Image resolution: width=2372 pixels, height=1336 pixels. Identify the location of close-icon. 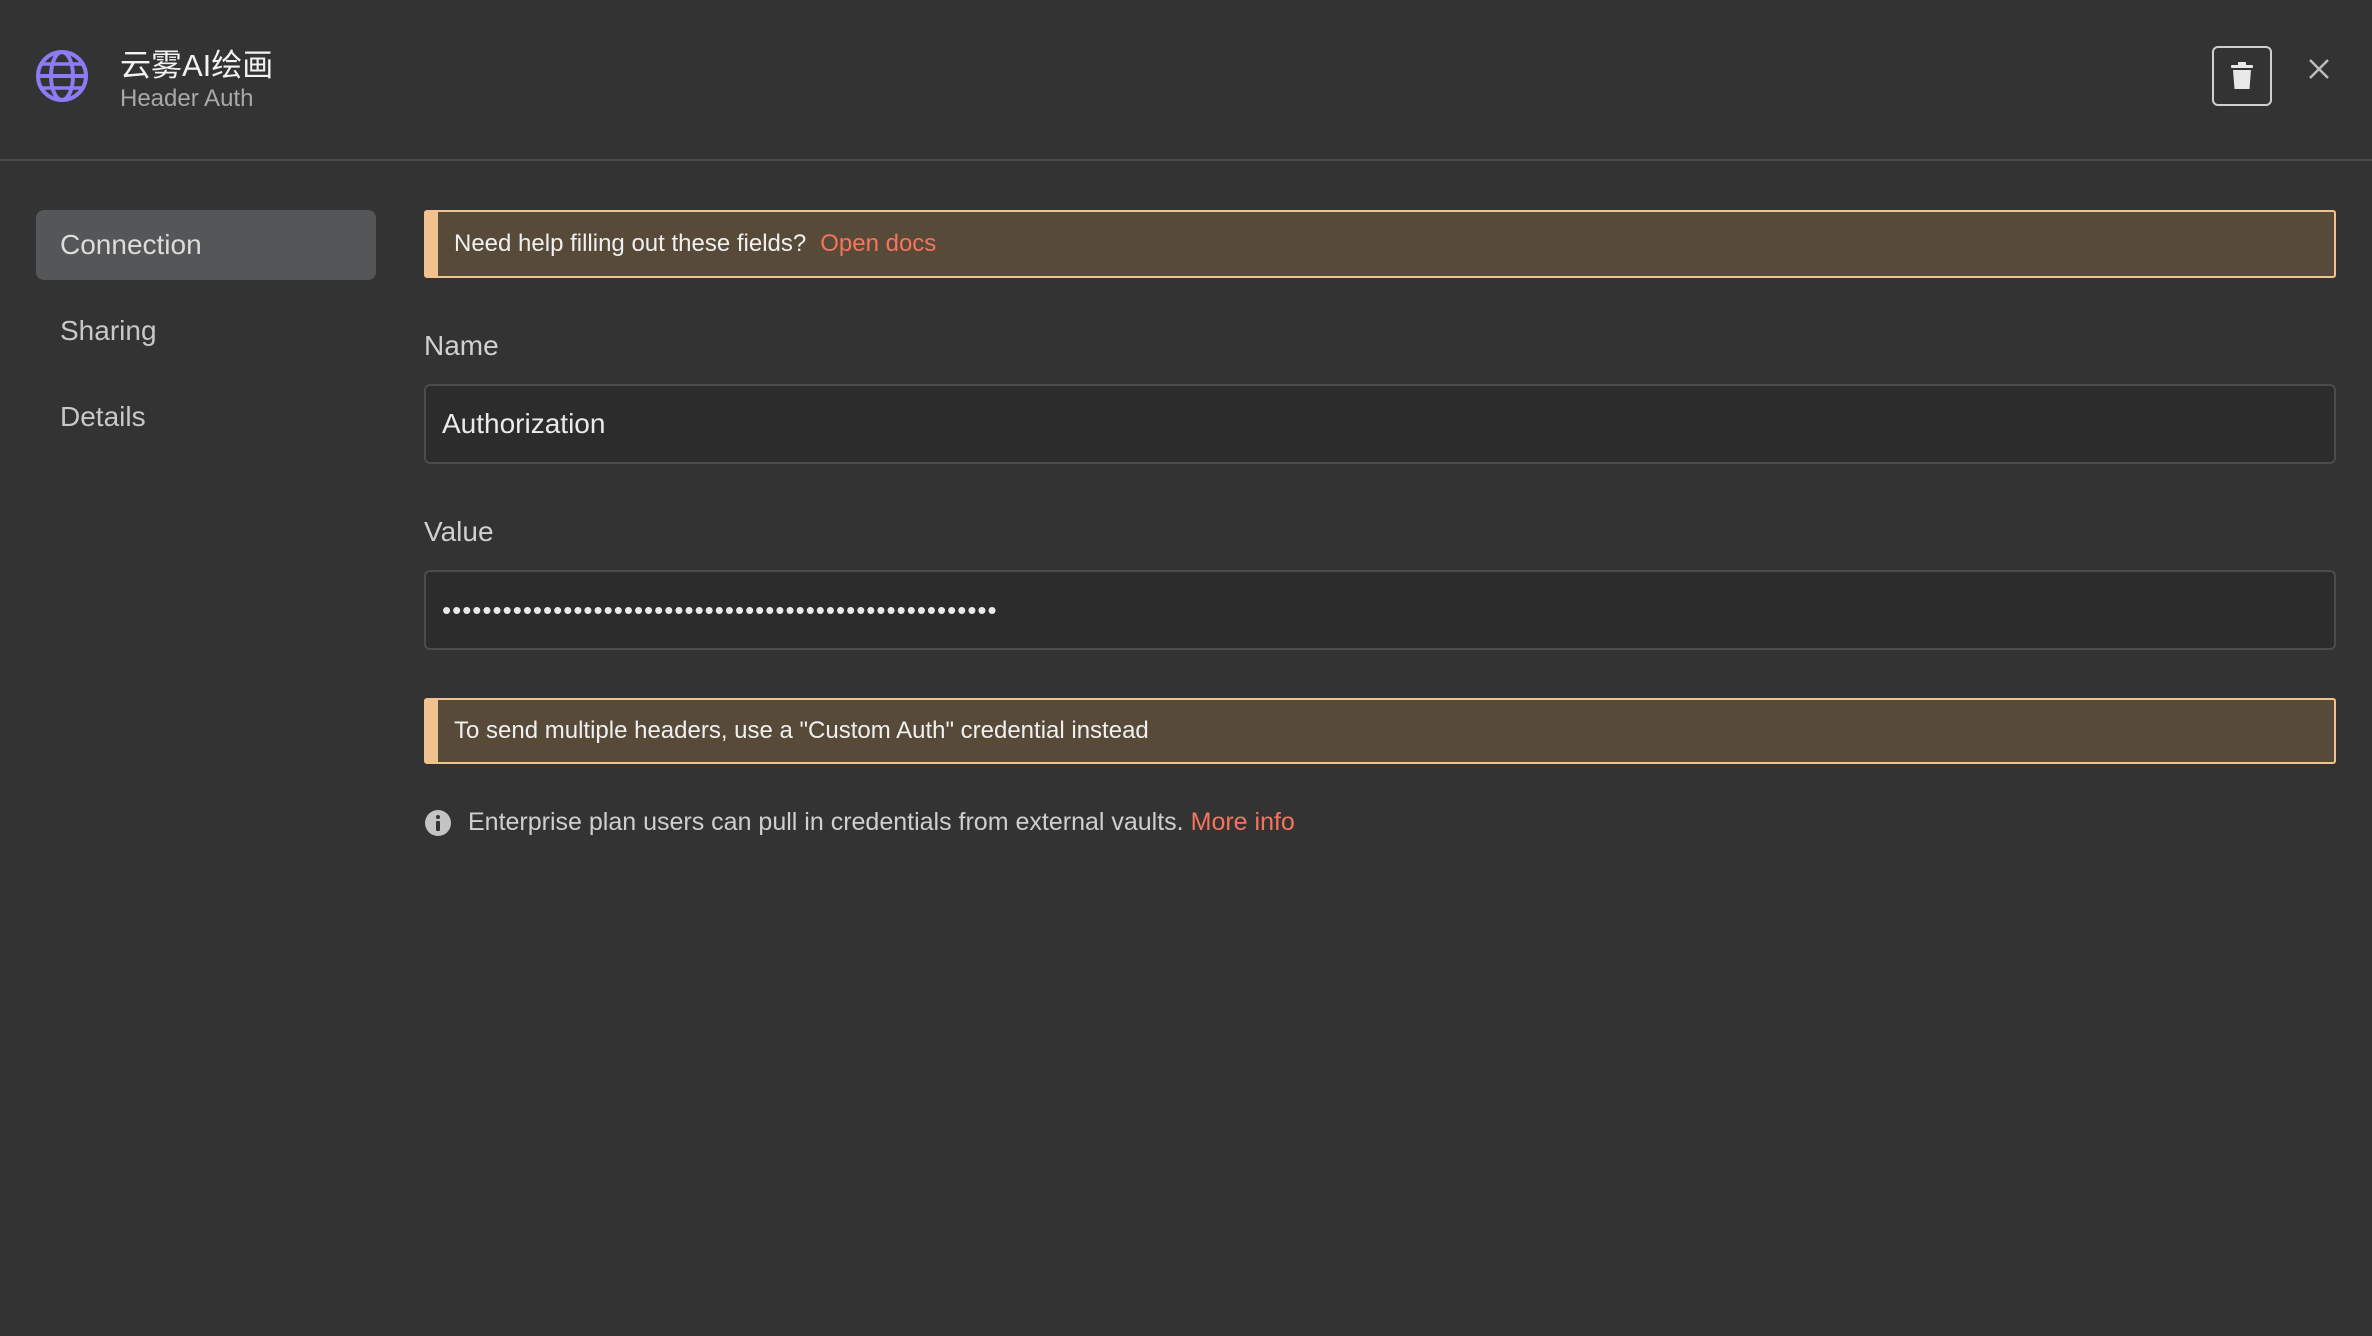
(2319, 69).